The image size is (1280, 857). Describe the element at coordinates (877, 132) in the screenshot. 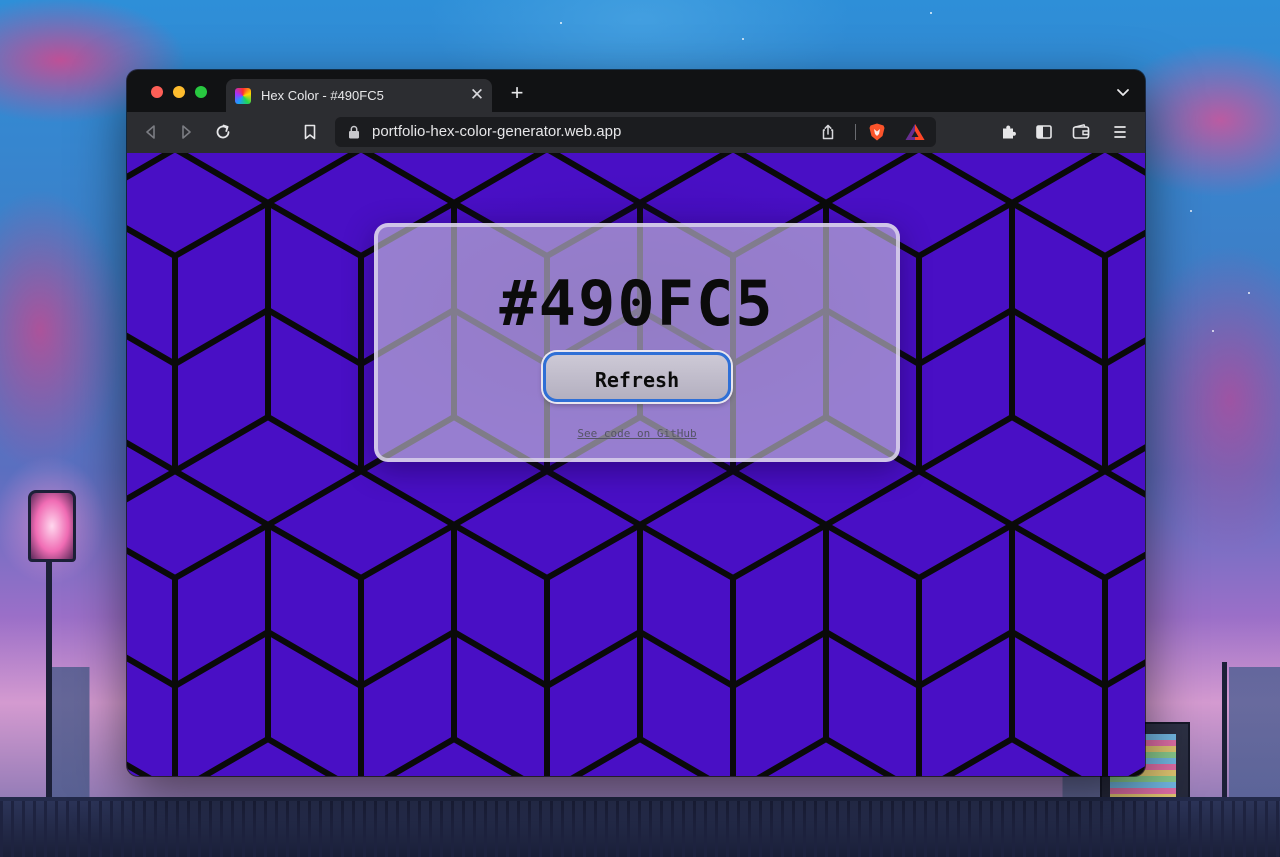

I see `brave-shields-icon` at that location.